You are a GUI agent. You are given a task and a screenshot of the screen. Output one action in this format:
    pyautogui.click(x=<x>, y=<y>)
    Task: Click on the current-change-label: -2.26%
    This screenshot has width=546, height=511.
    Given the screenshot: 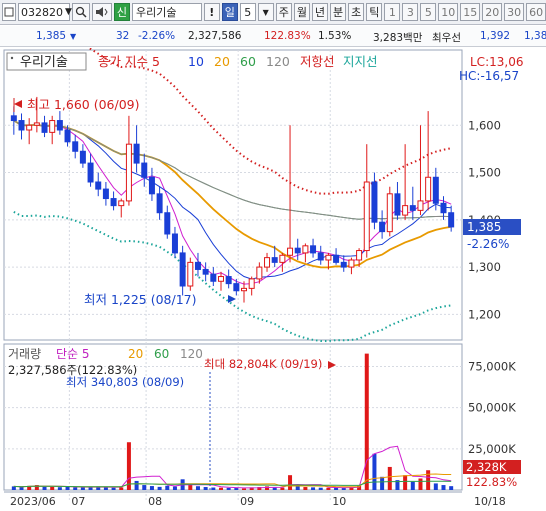 What is the action you would take?
    pyautogui.click(x=488, y=244)
    